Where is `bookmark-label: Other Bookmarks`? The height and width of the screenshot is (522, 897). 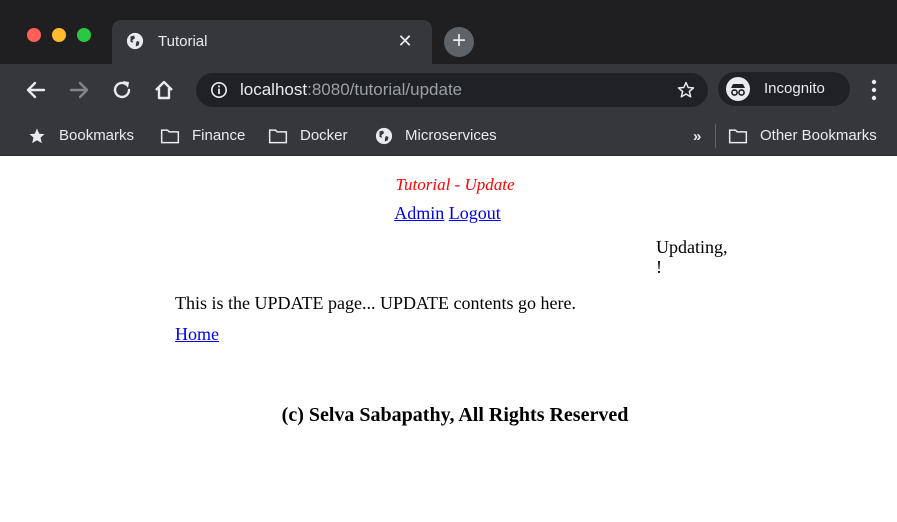
bookmark-label: Other Bookmarks is located at coordinates (818, 135).